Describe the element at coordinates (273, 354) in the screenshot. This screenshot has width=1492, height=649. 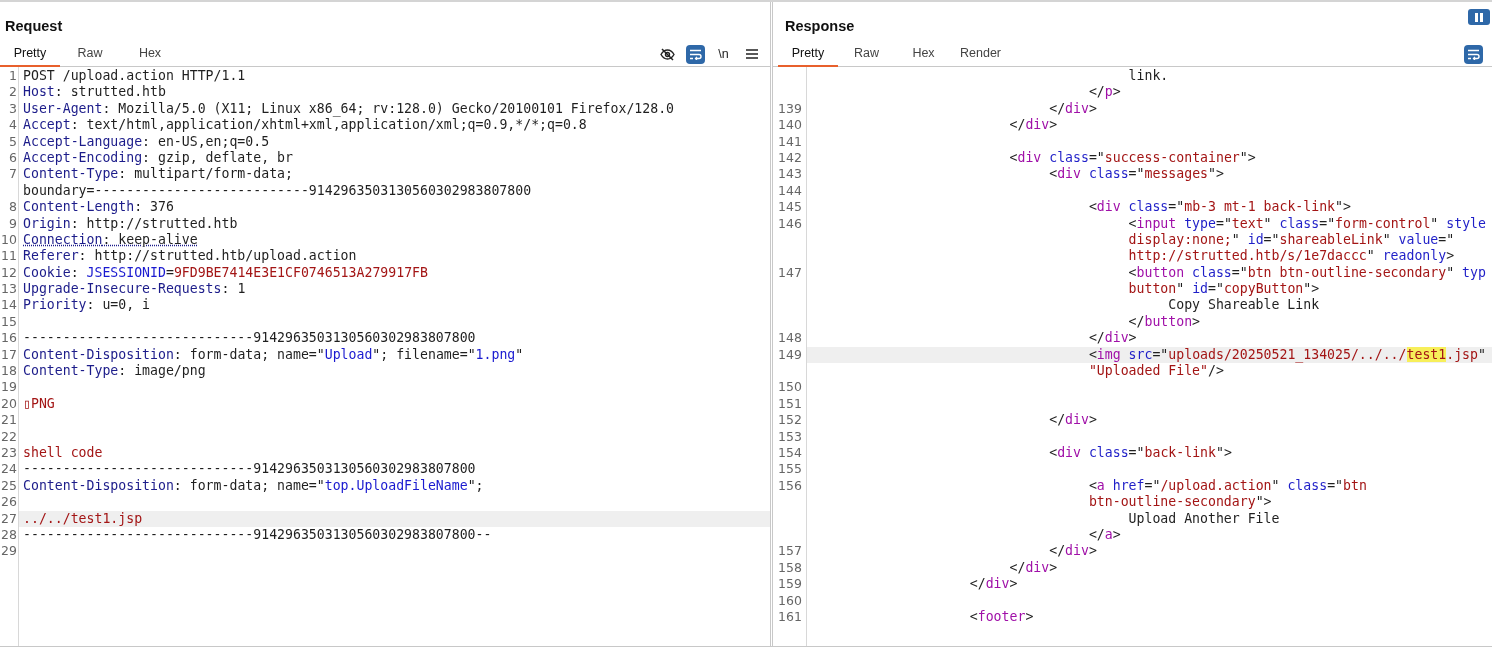
I see `code-line: Content-Disposition: form-data; name="Upload"; filename="1.png"` at that location.